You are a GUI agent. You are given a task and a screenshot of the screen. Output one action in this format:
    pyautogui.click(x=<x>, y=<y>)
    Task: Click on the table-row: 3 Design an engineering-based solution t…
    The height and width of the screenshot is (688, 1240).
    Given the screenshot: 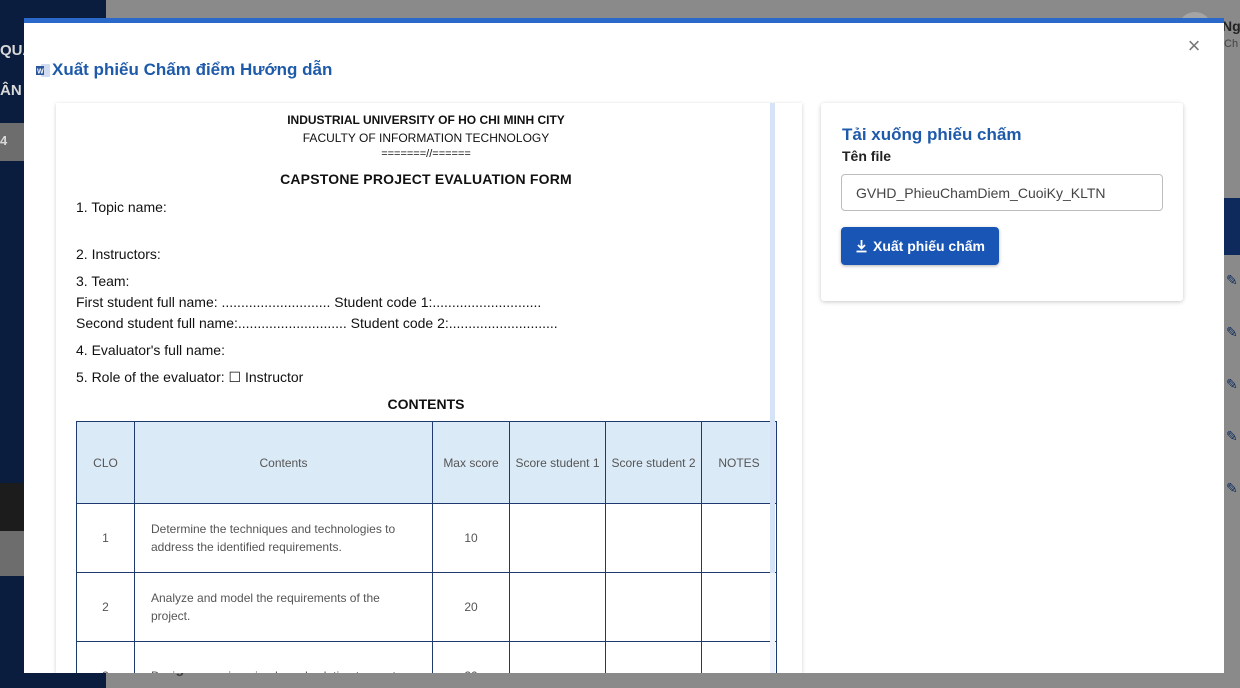 What is the action you would take?
    pyautogui.click(x=426, y=657)
    